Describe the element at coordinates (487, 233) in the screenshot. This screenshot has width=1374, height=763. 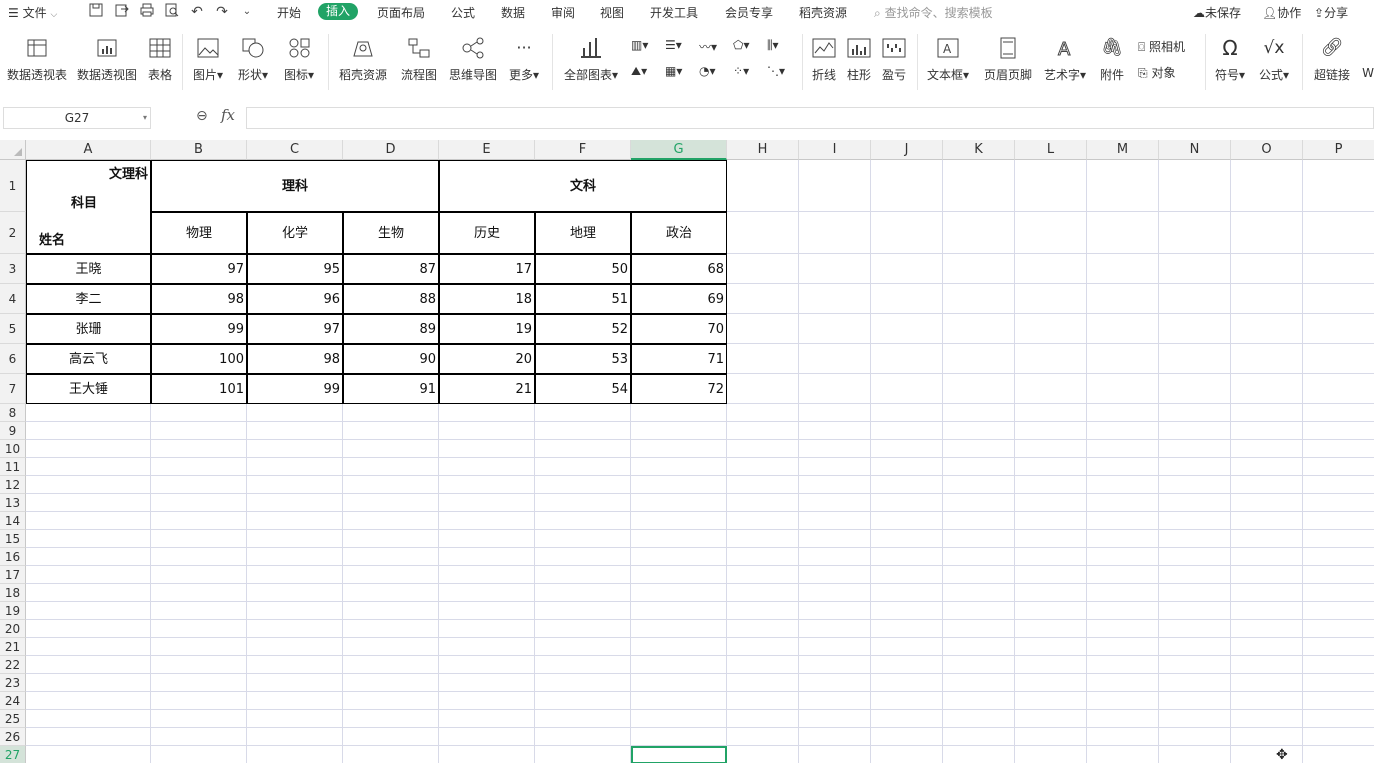
I see `subject-header: 历史` at that location.